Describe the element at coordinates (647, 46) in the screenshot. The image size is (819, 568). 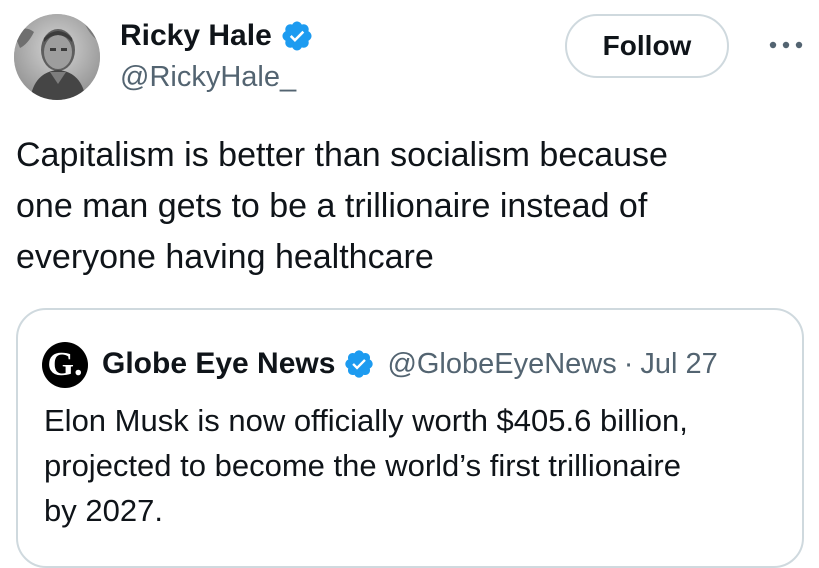
I see `follow-button: Follow` at that location.